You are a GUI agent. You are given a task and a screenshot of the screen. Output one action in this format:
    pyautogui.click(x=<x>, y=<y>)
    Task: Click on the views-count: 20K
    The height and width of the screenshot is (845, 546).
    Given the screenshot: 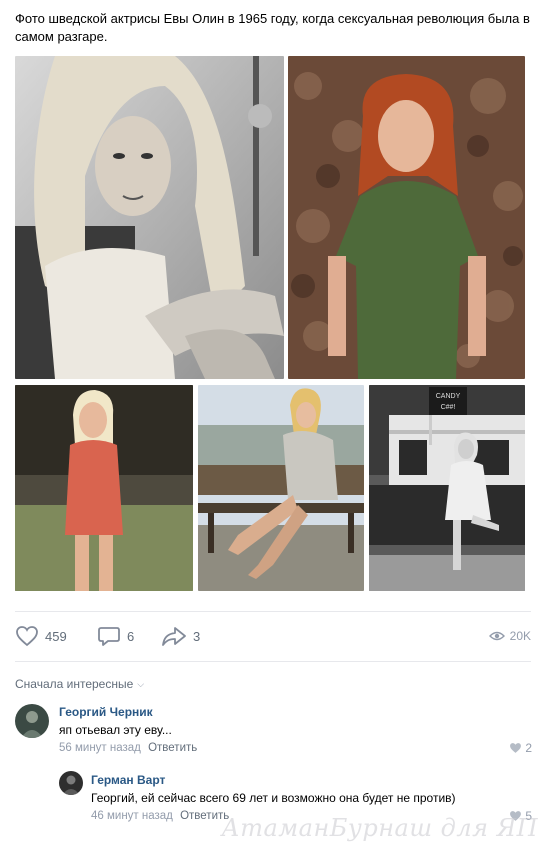 What is the action you would take?
    pyautogui.click(x=520, y=636)
    